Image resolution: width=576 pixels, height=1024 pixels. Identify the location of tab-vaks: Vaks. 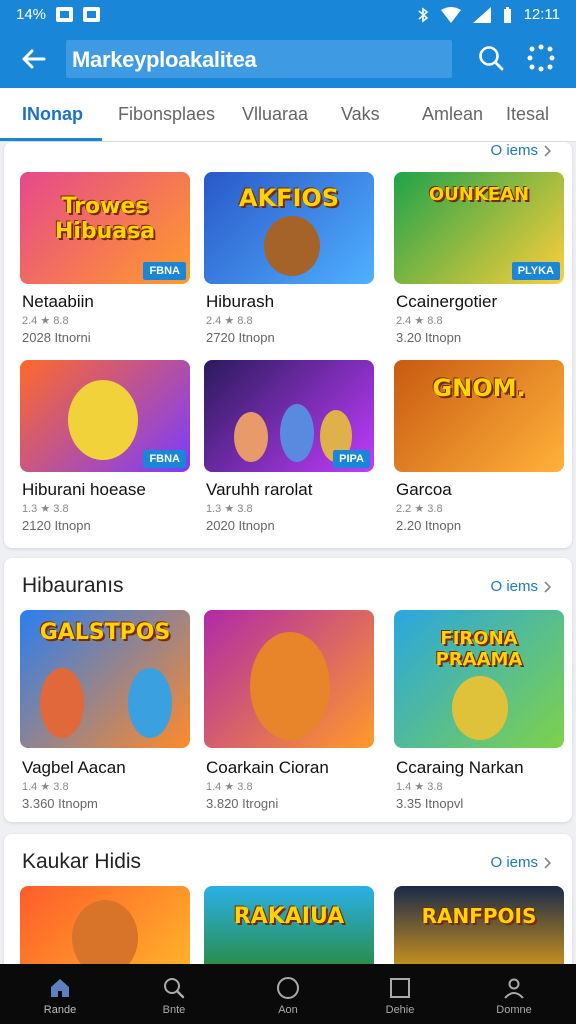
(360, 114).